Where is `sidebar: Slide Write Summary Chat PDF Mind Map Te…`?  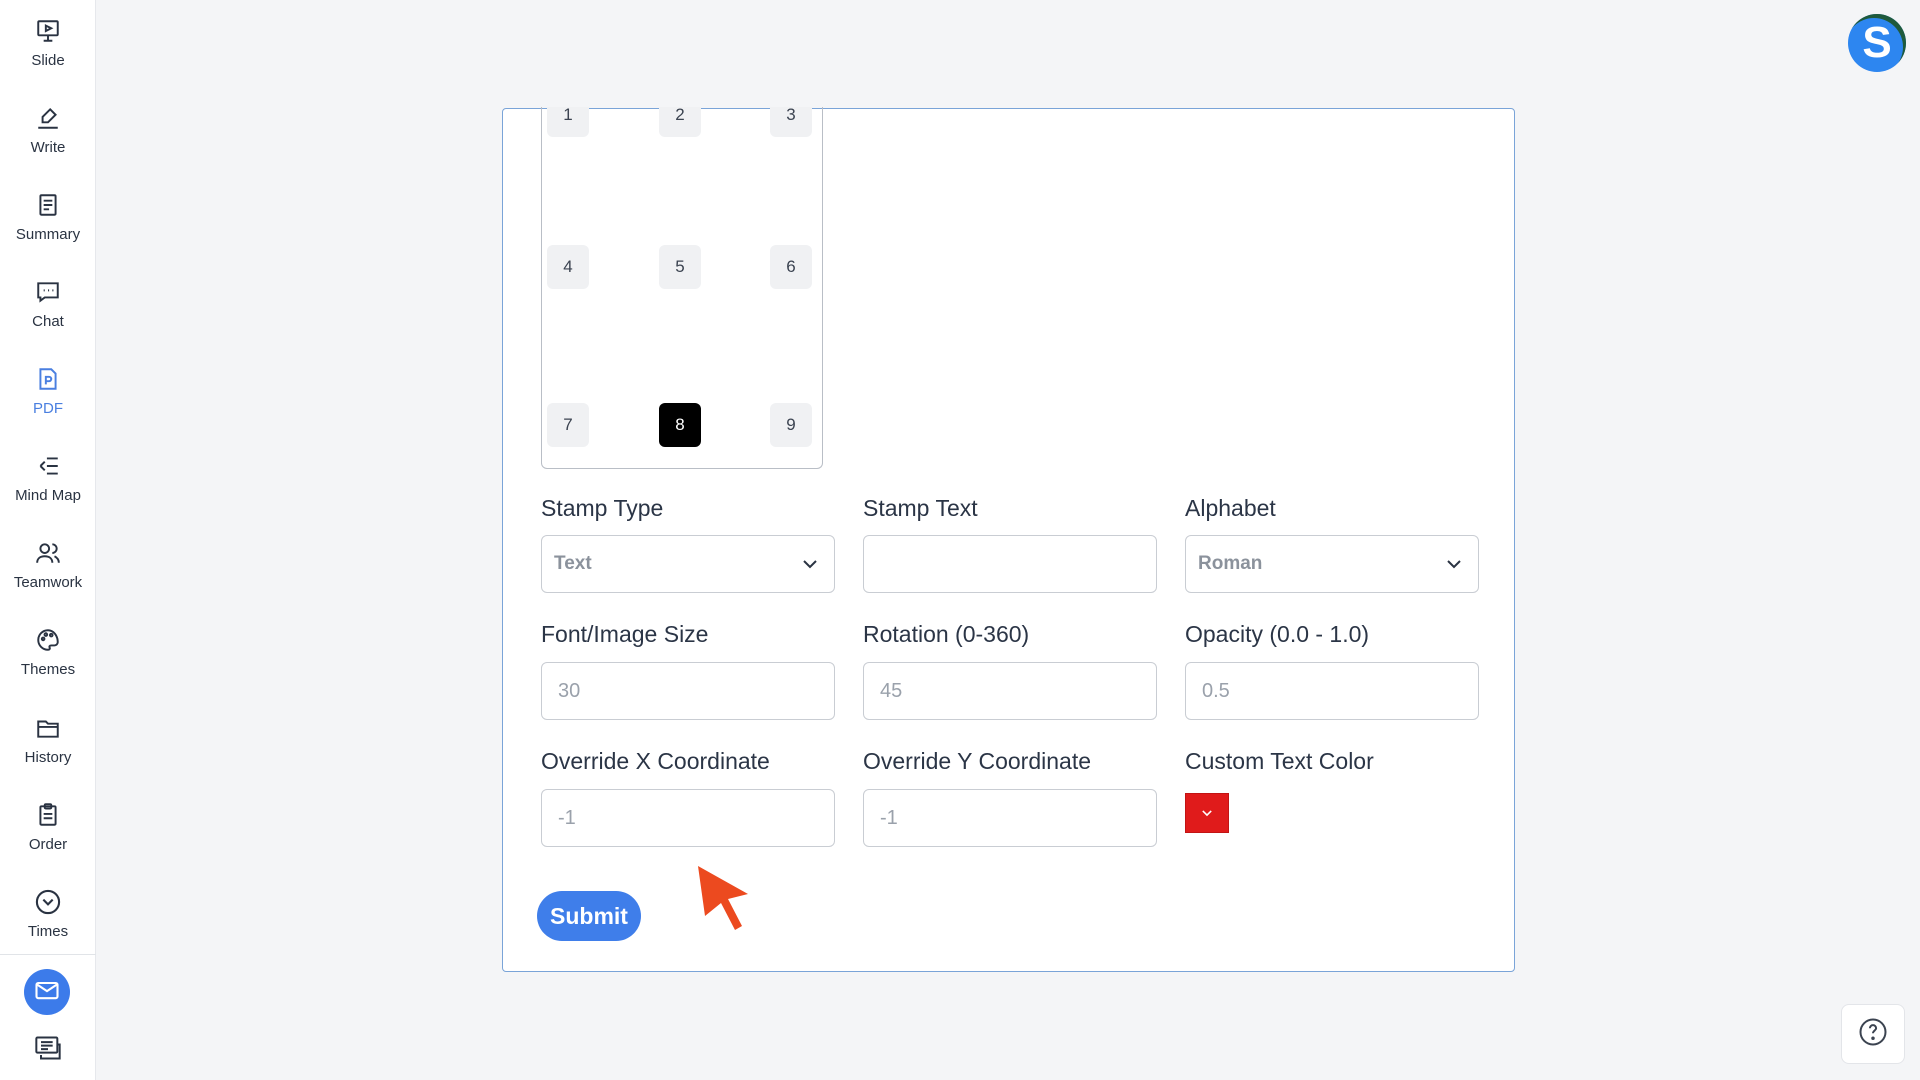
sidebar: Slide Write Summary Chat PDF Mind Map Te… is located at coordinates (48, 540).